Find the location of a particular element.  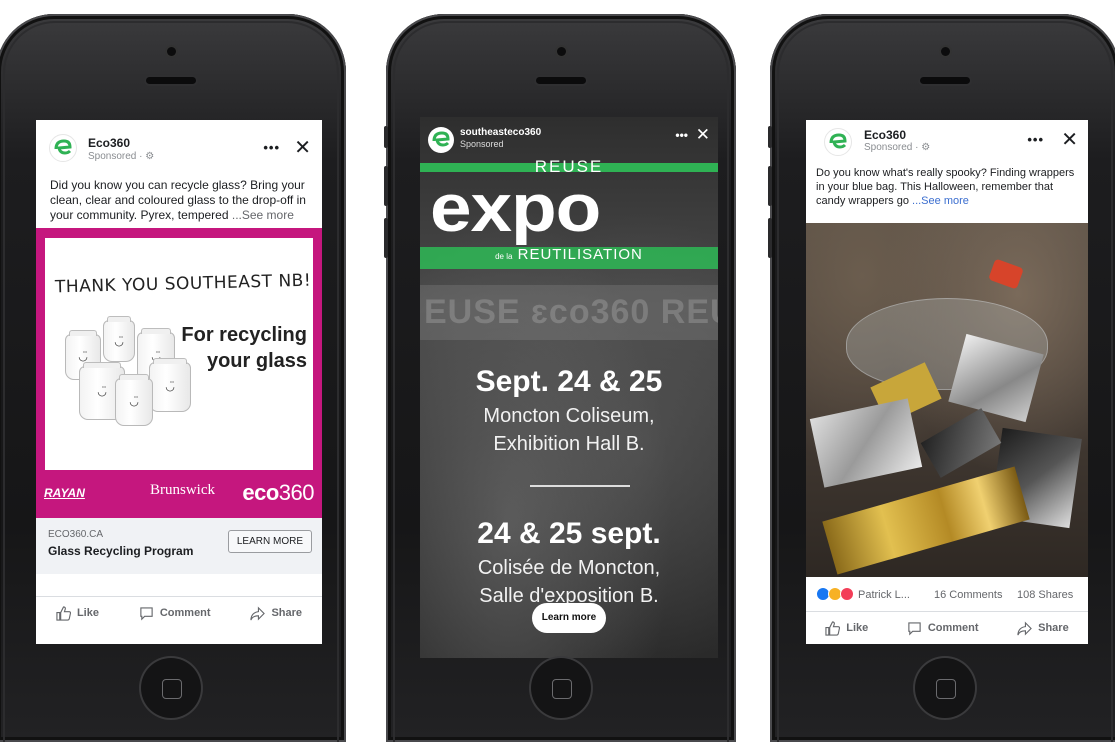

black-wrapper is located at coordinates (961, 443).